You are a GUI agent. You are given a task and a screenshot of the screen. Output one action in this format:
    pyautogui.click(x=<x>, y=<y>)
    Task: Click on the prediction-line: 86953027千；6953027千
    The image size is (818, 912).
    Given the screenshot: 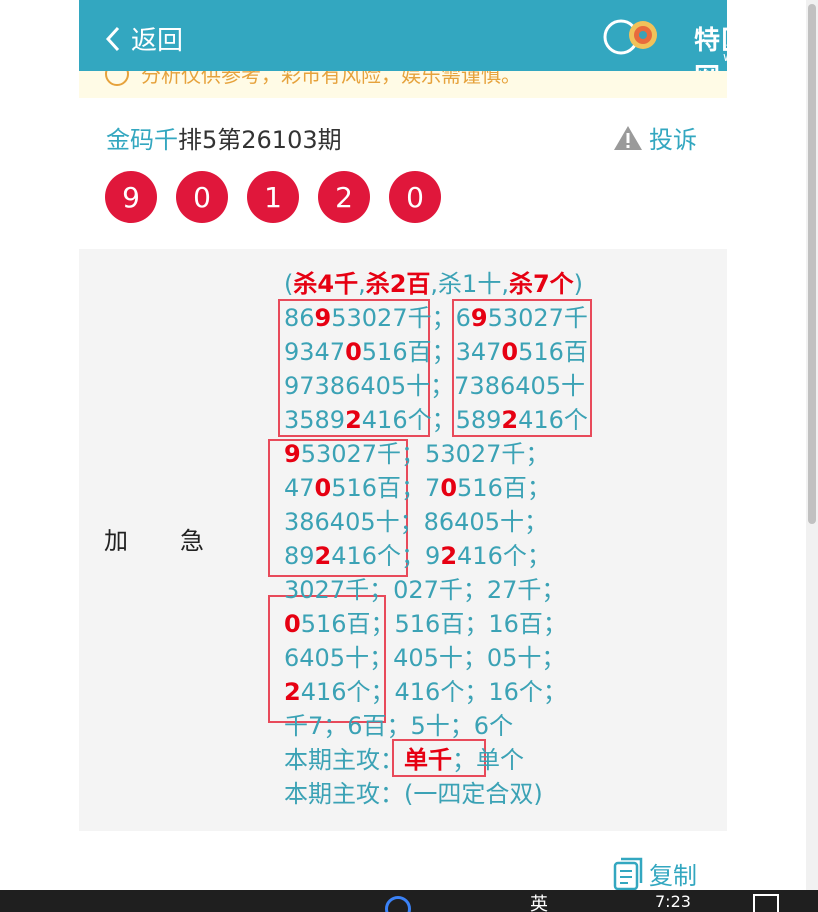 What is the action you would take?
    pyautogui.click(x=436, y=318)
    